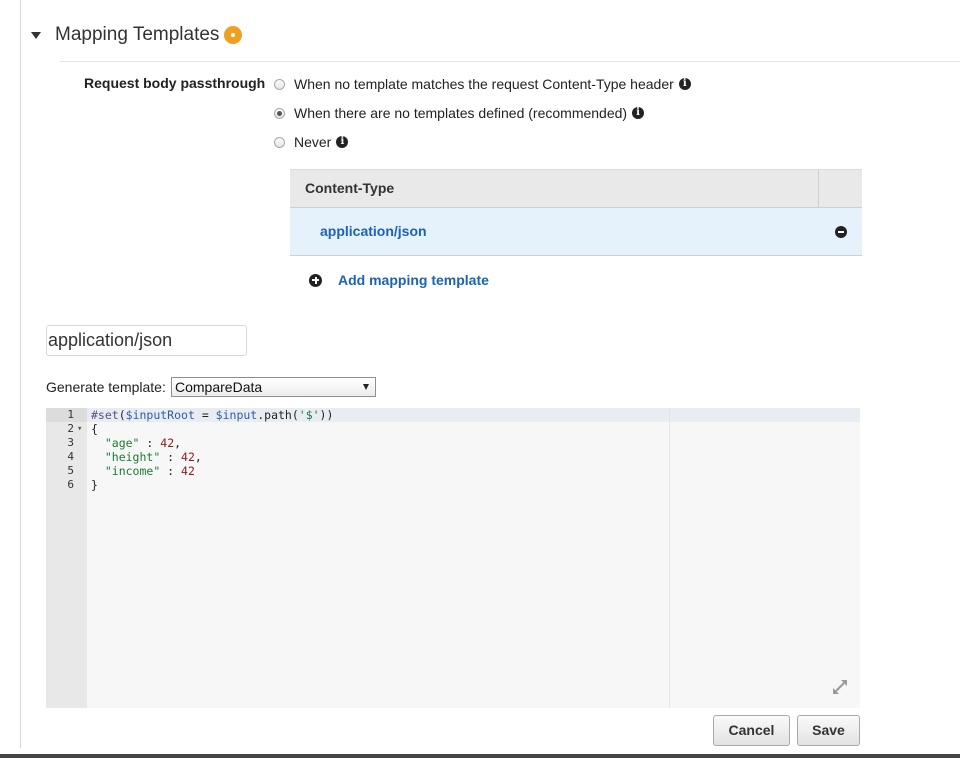  I want to click on code-line: #set($inputRoot = $input.path('$')), so click(212, 415).